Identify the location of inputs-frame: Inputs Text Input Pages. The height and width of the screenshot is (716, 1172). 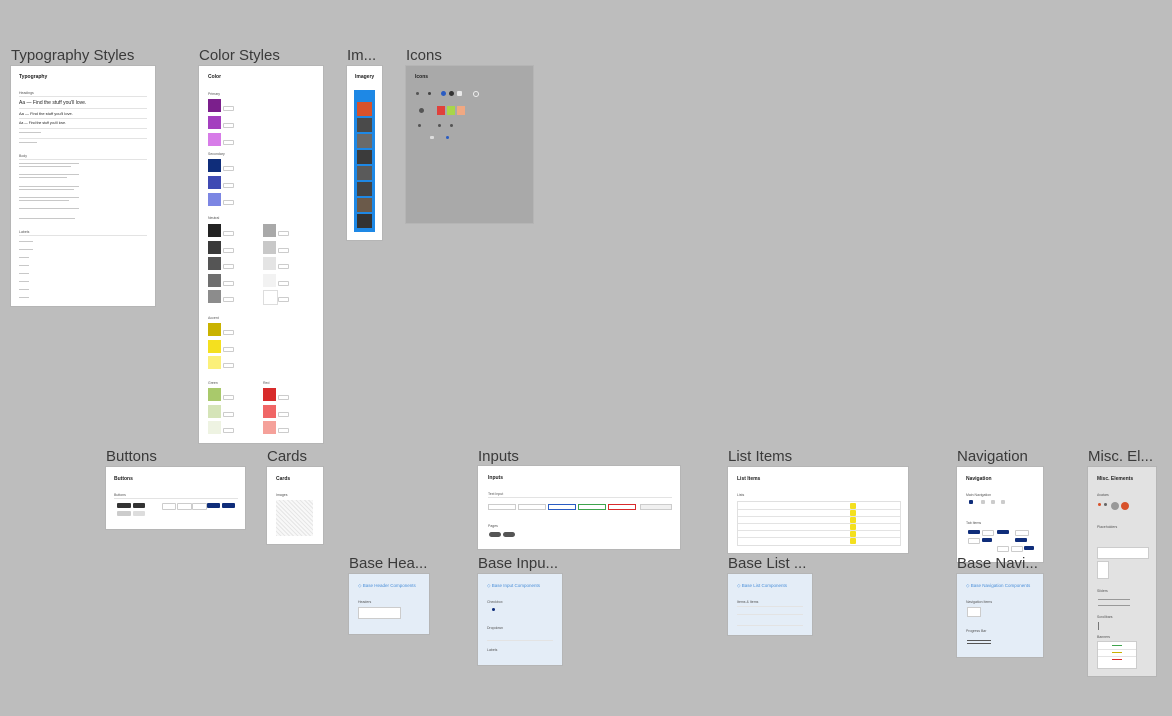
(579, 507).